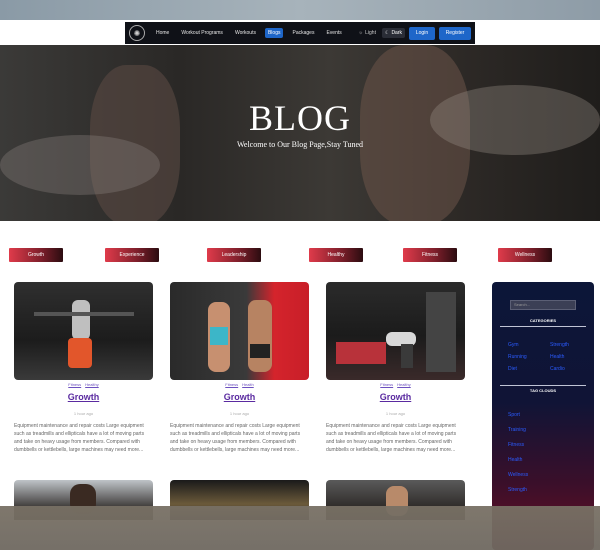 The width and height of the screenshot is (600, 550). What do you see at coordinates (430, 255) in the screenshot?
I see `category-fitness: Fitness` at bounding box center [430, 255].